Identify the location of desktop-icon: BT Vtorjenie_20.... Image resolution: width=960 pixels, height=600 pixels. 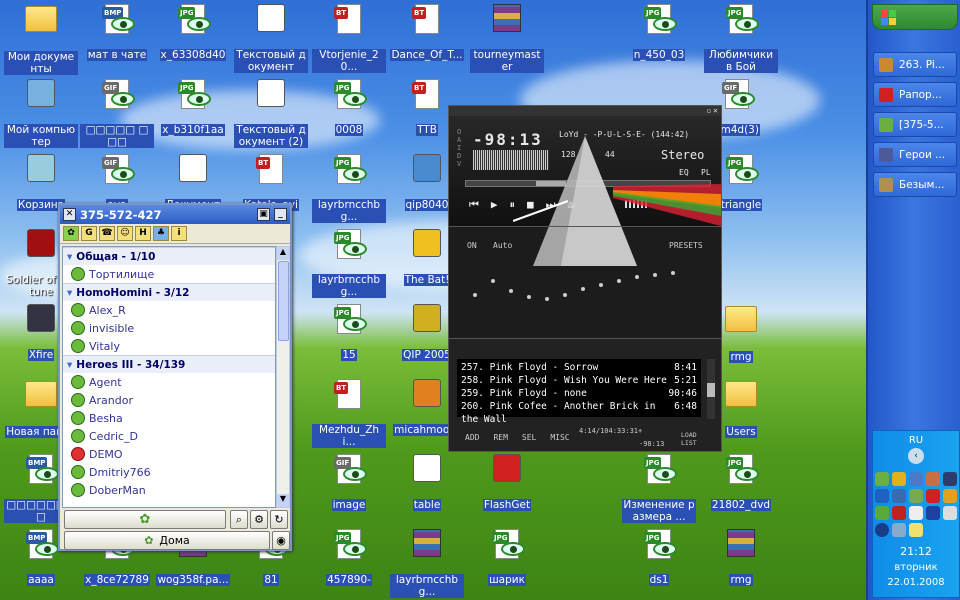
(349, 38).